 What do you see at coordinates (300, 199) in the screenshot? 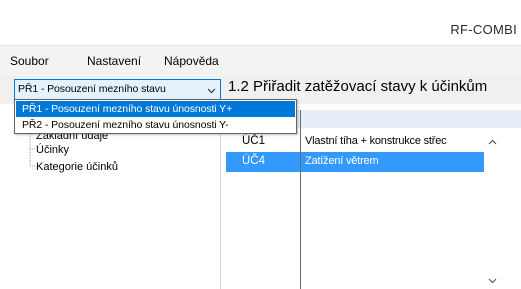
I see `column-divider` at bounding box center [300, 199].